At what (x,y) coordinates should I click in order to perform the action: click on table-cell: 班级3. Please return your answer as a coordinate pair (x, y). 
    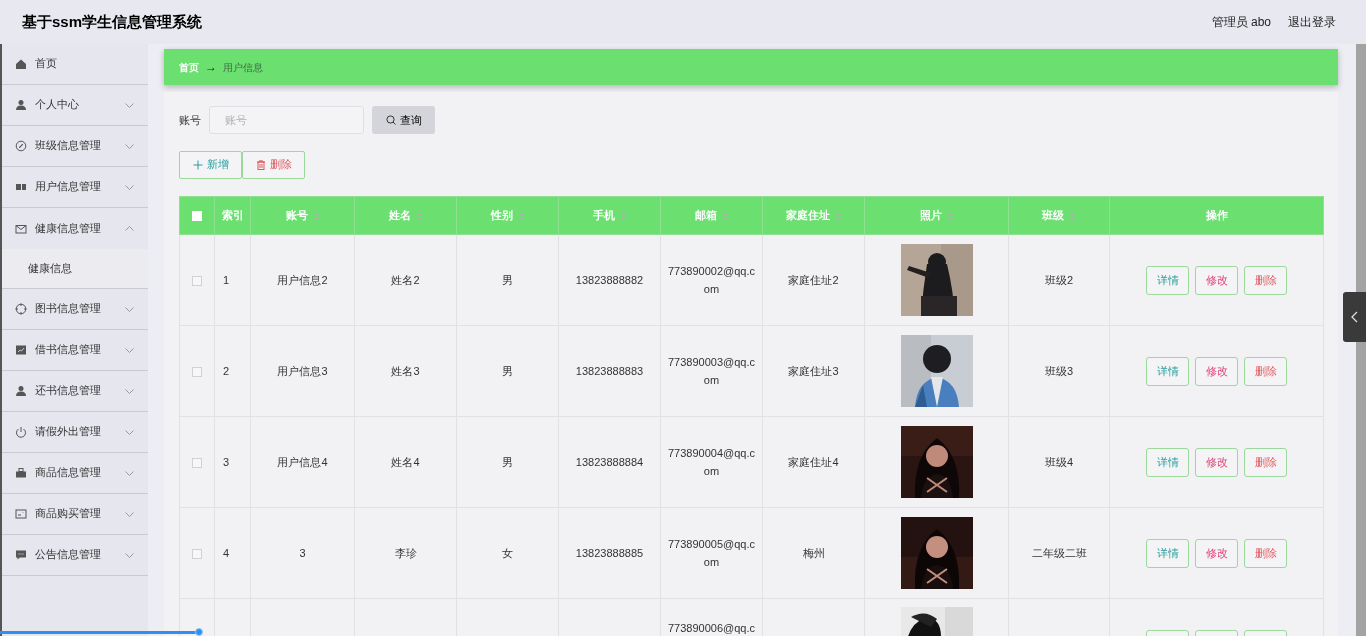
    Looking at the image, I should click on (1059, 370).